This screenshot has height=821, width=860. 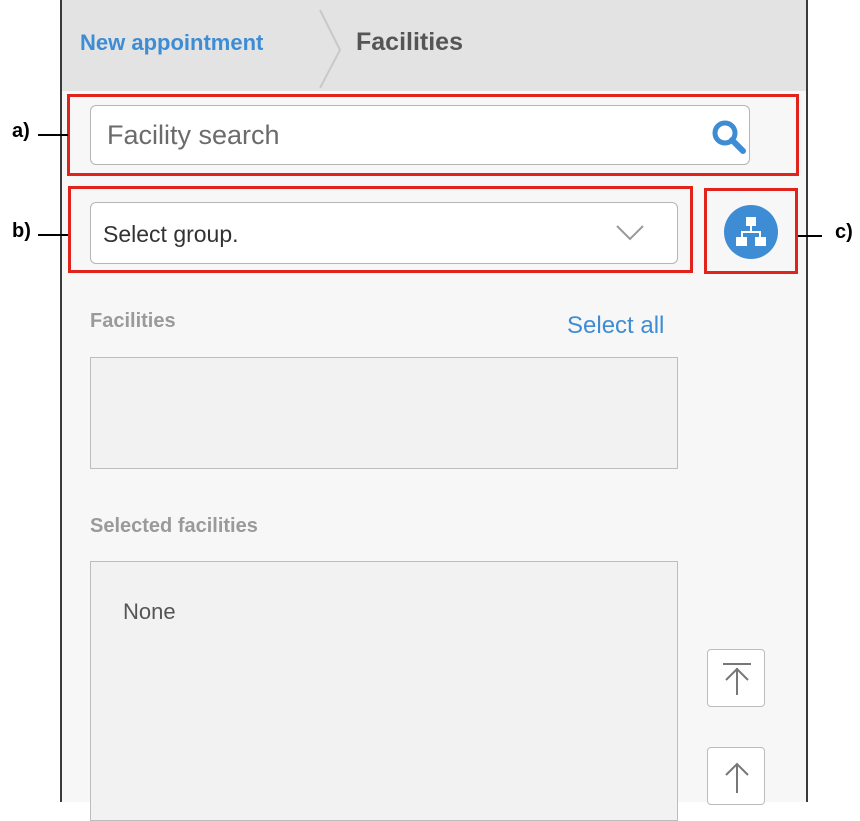 I want to click on move-to-top-icon, so click(x=737, y=679).